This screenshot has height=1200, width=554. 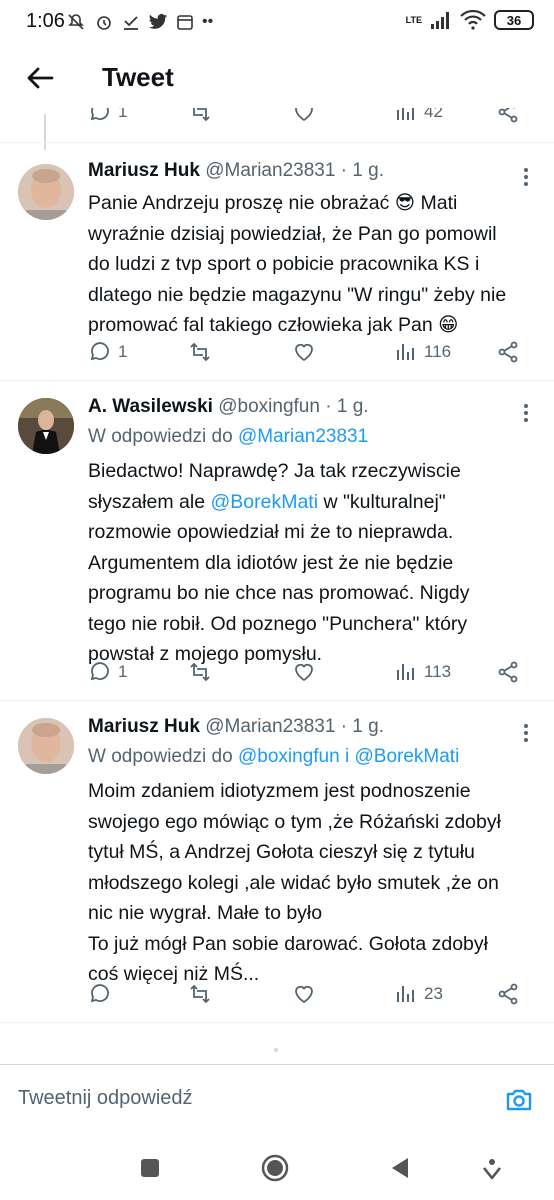 What do you see at coordinates (264, 502) in the screenshot?
I see `mention-link: @BorekMati` at bounding box center [264, 502].